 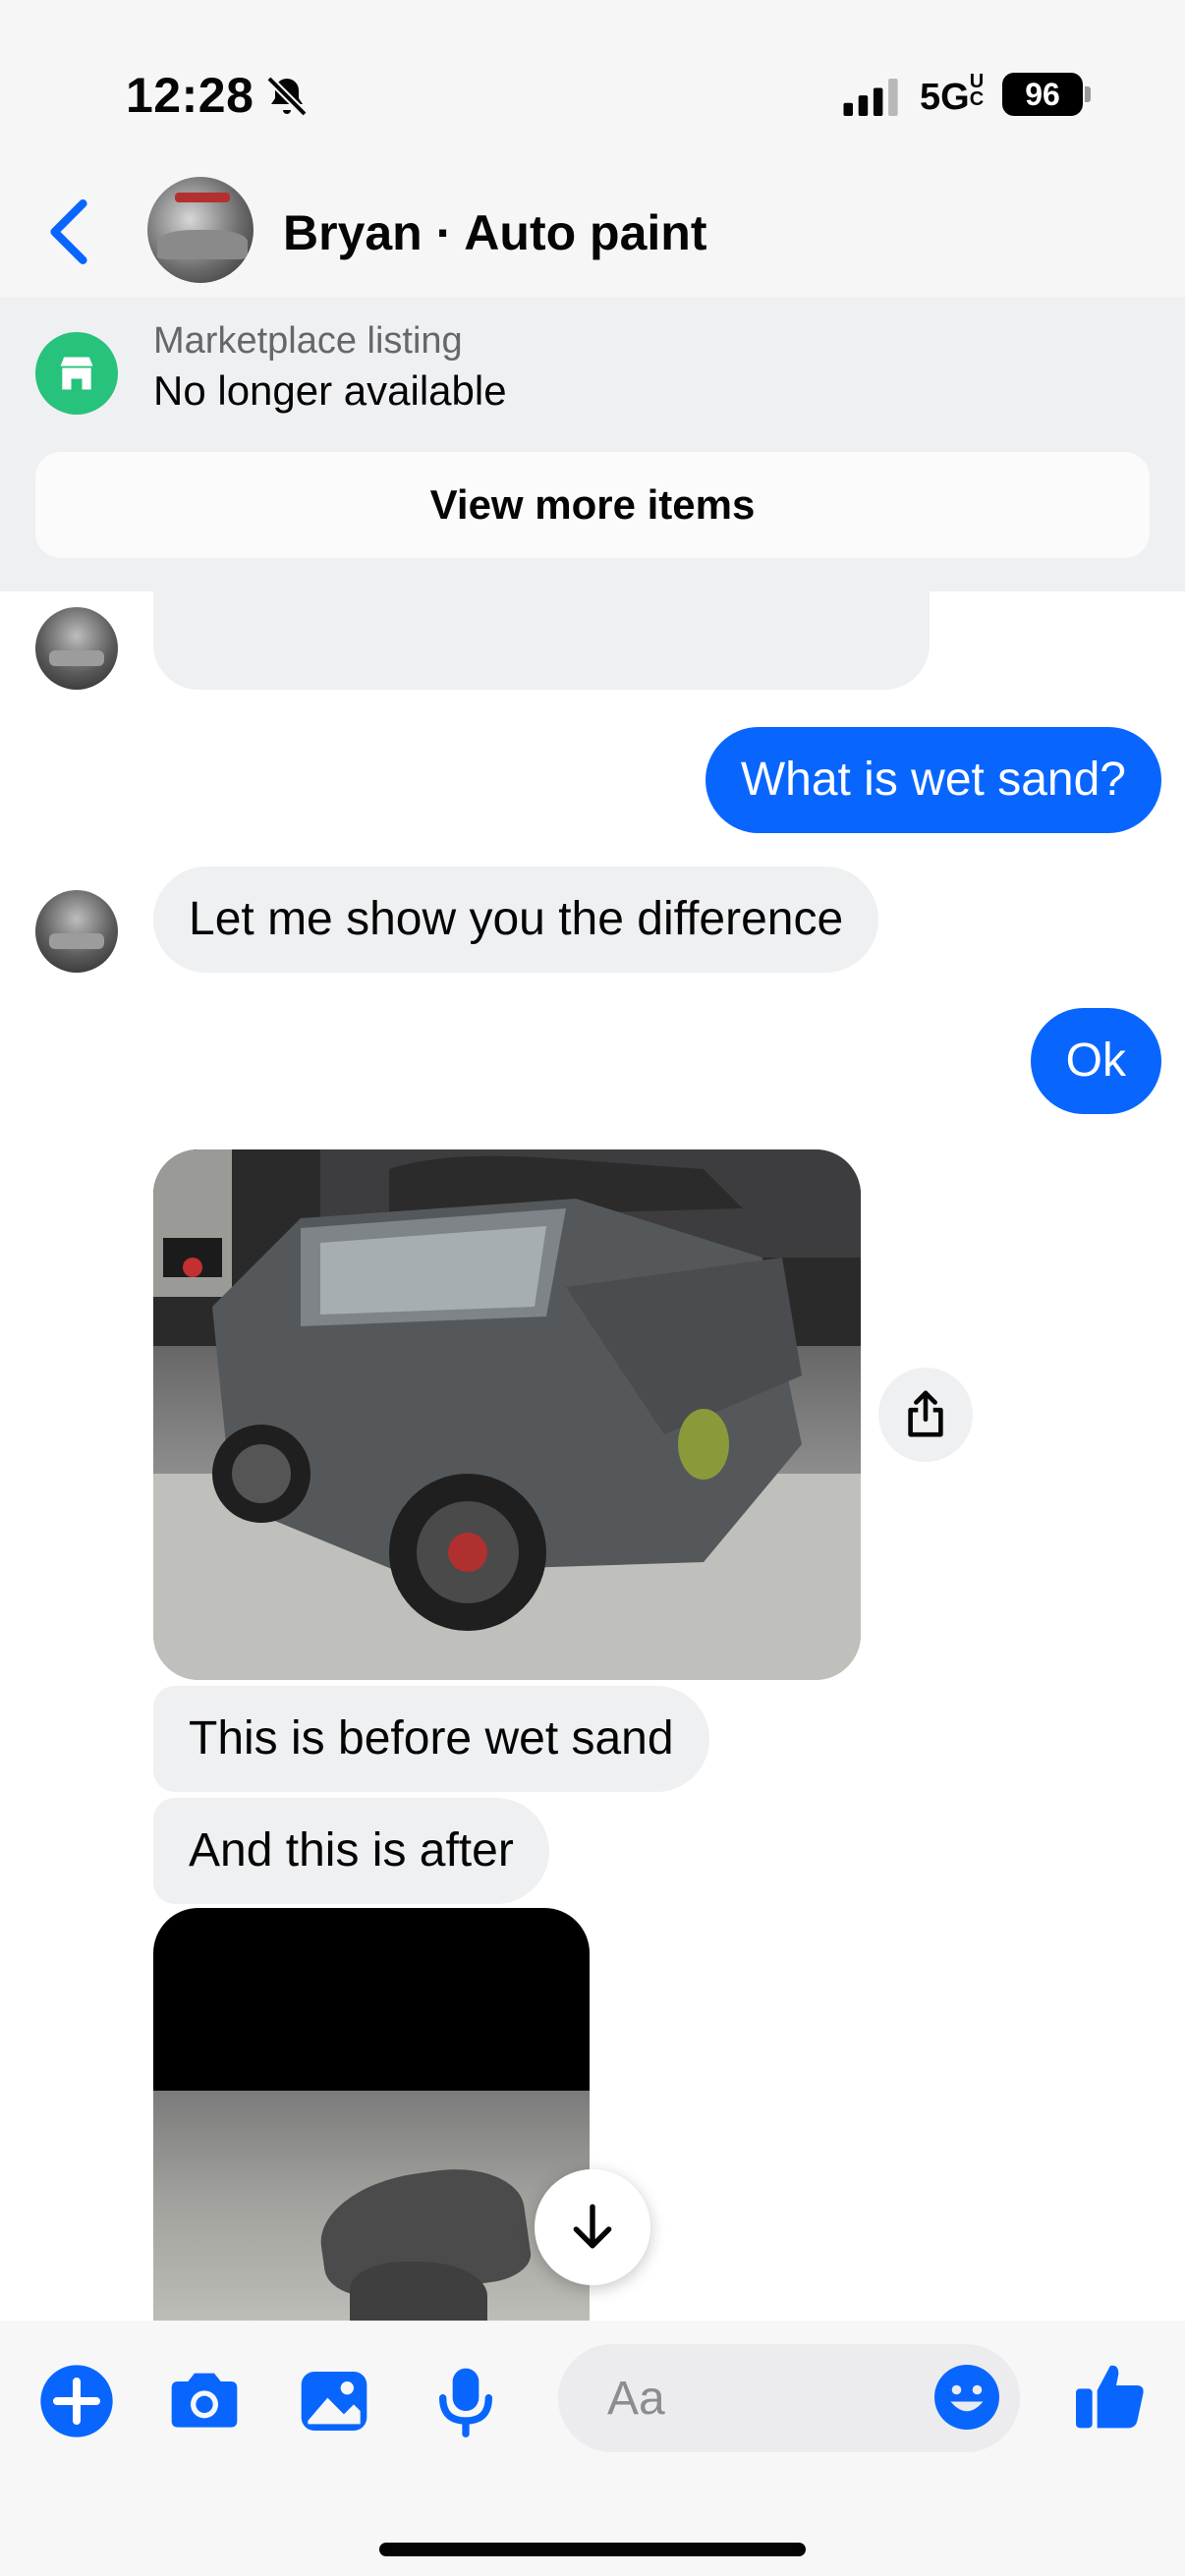 What do you see at coordinates (495, 232) in the screenshot?
I see `contact-name: Bryan · Auto paint` at bounding box center [495, 232].